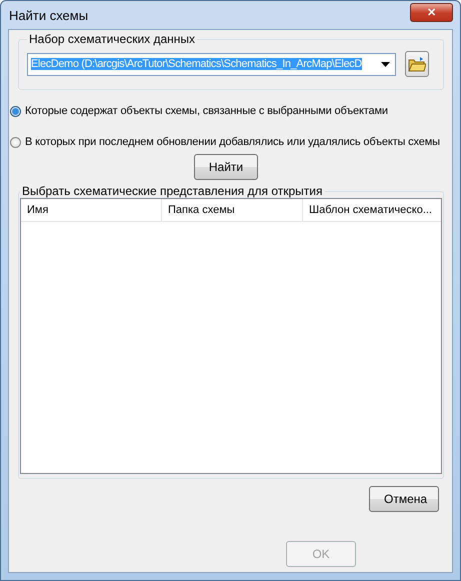  Describe the element at coordinates (48, 15) in the screenshot. I see `window-title: Найти схемы` at that location.